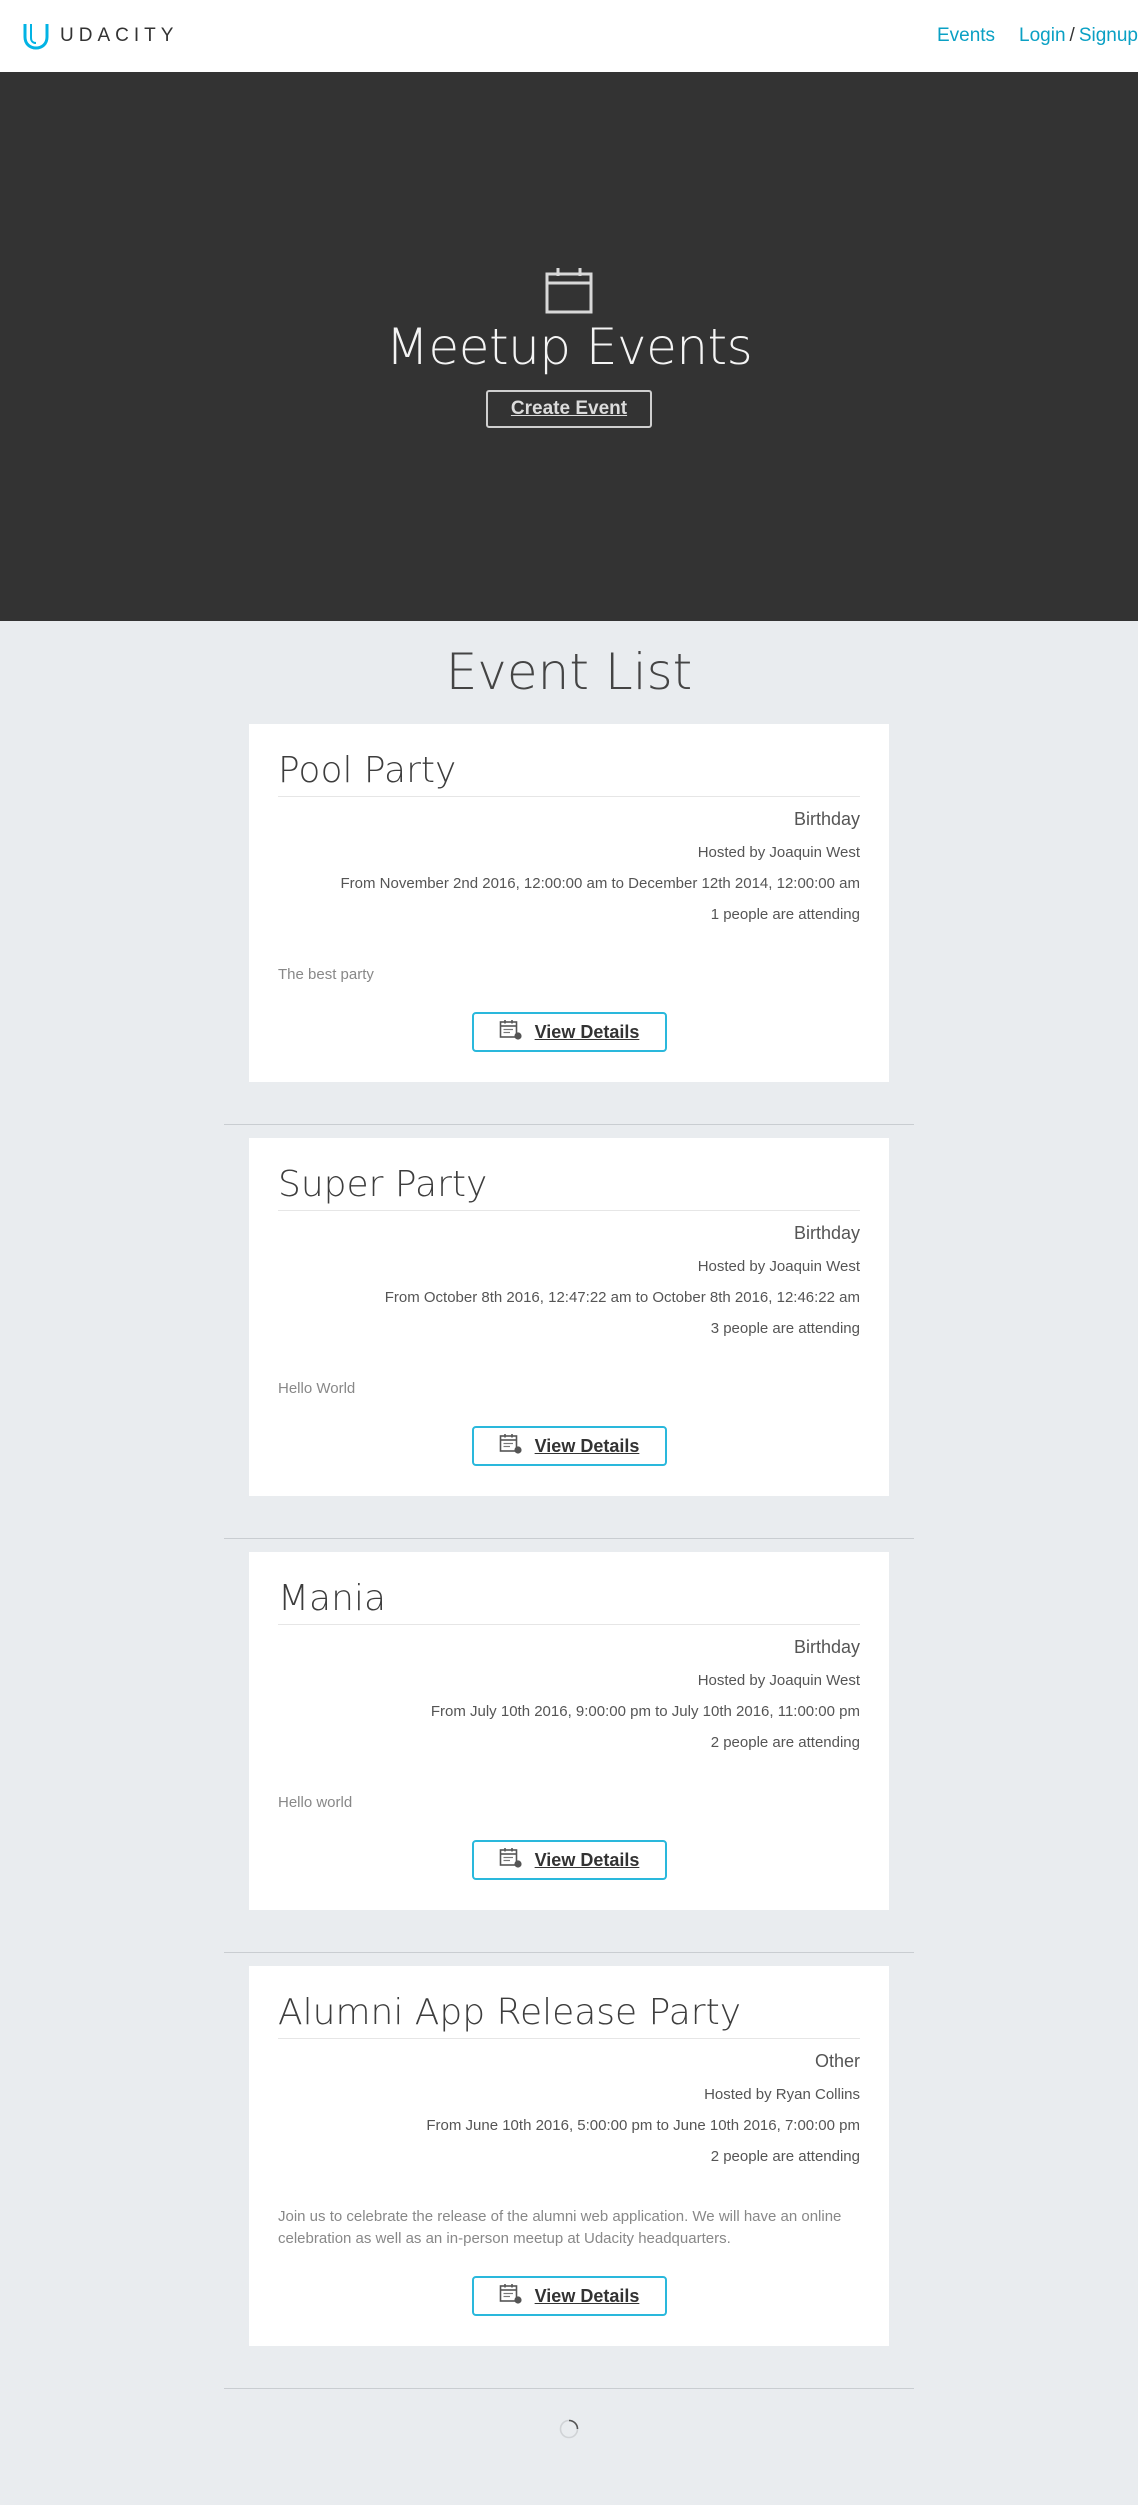 This screenshot has width=1138, height=2505. I want to click on event-title: Alumni App Release Party, so click(569, 2014).